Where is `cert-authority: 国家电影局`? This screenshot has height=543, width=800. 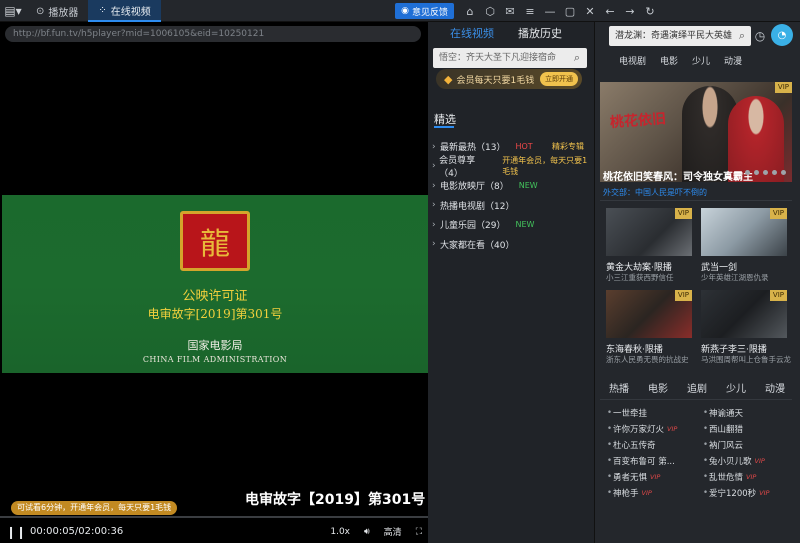 cert-authority: 国家电影局 is located at coordinates (215, 345).